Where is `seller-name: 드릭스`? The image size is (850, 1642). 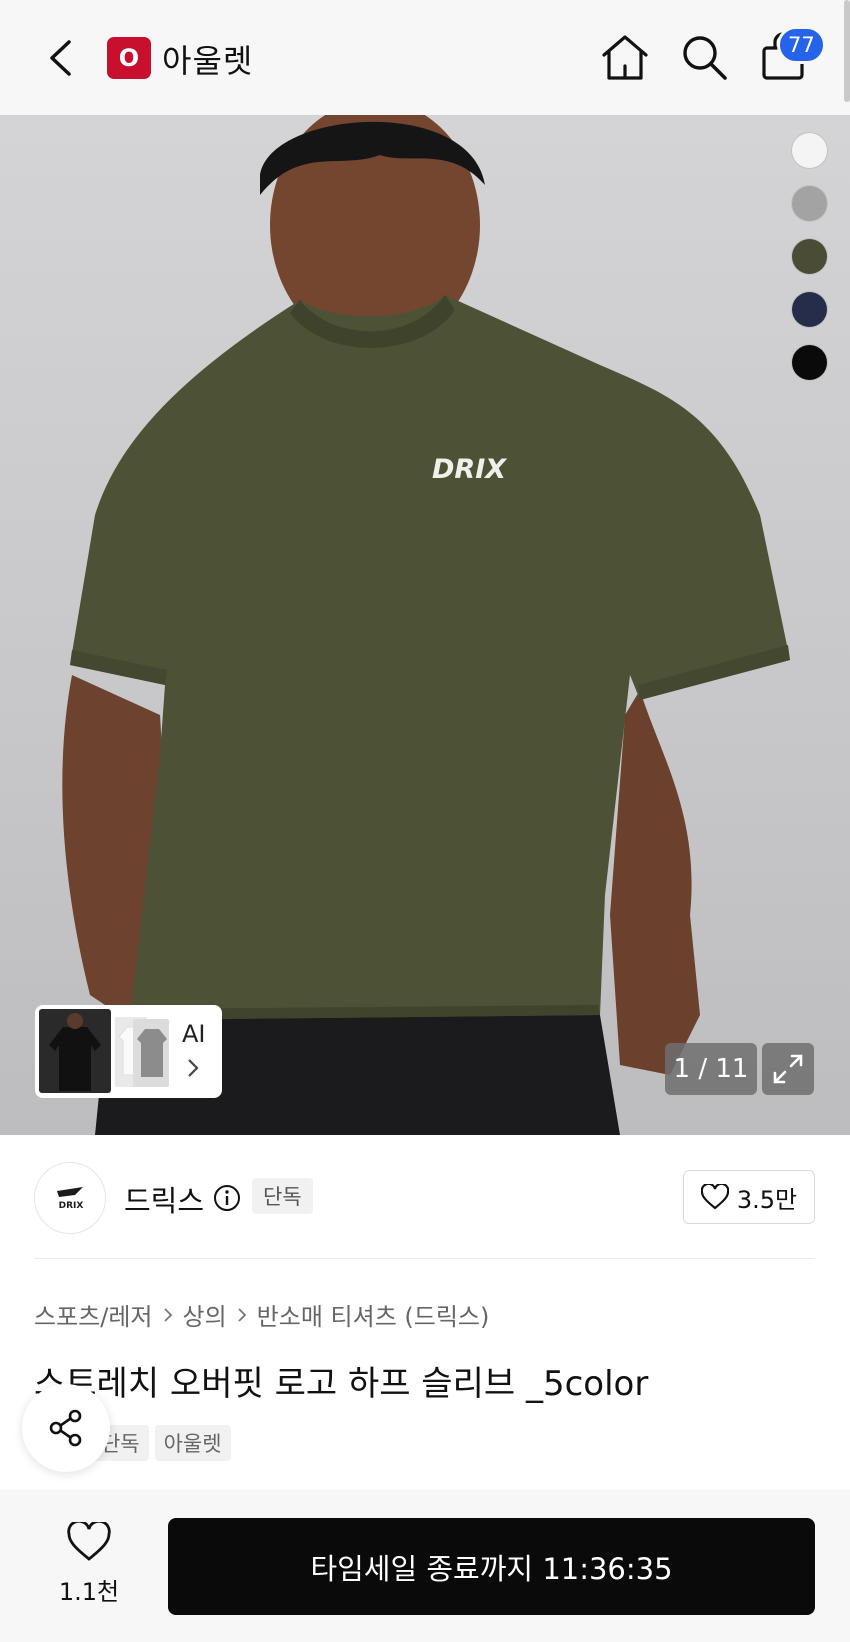 seller-name: 드릭스 is located at coordinates (164, 1199).